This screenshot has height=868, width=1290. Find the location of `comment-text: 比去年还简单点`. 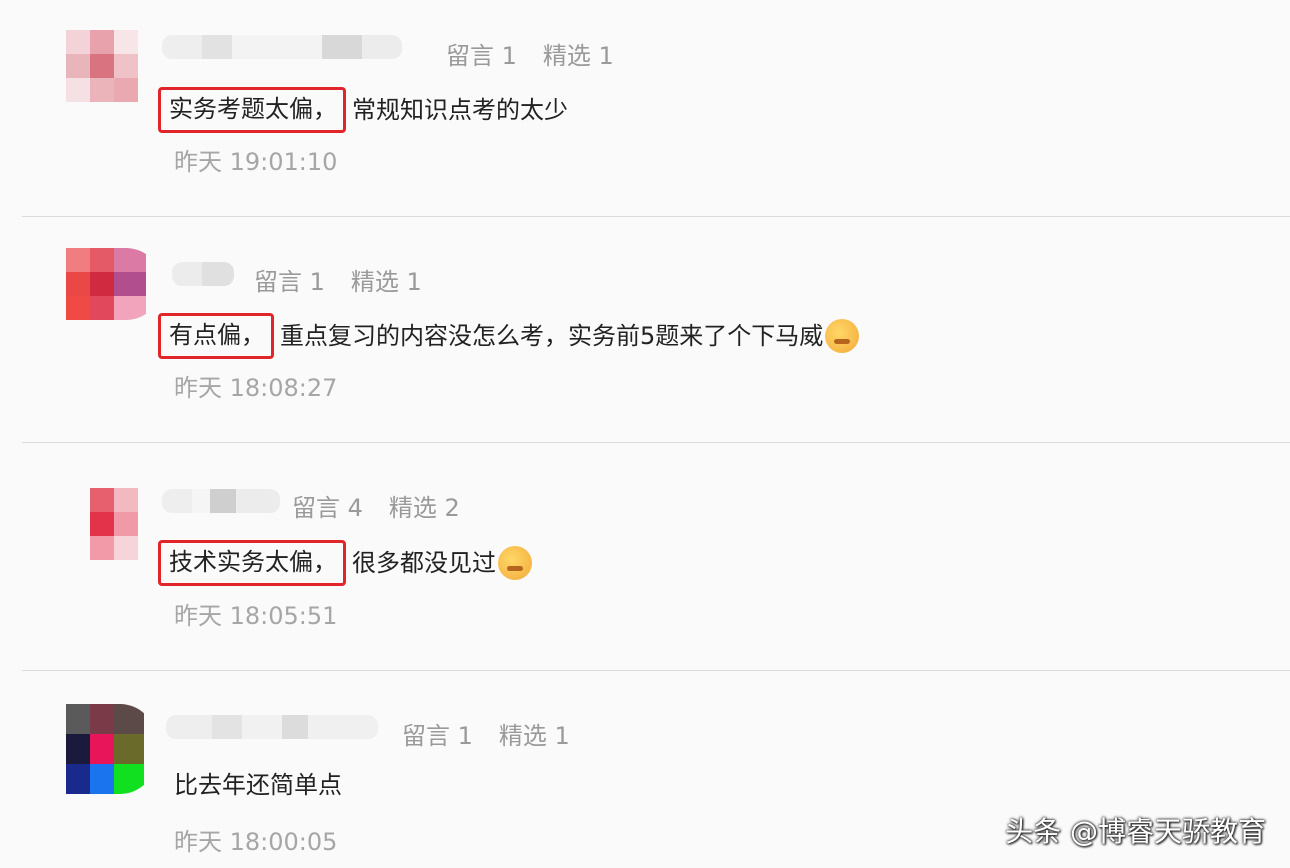

comment-text: 比去年还简单点 is located at coordinates (258, 785).